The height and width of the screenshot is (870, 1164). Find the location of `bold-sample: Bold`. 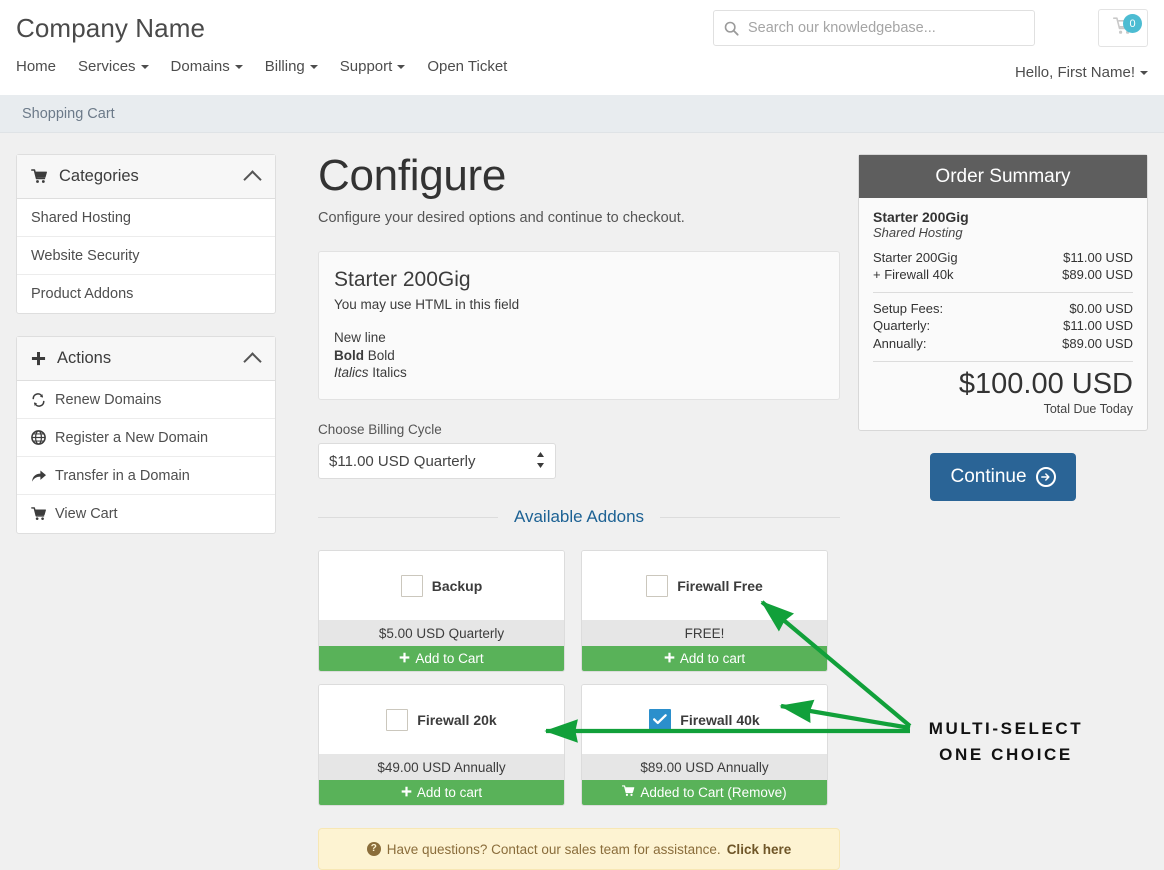

bold-sample: Bold is located at coordinates (349, 355).